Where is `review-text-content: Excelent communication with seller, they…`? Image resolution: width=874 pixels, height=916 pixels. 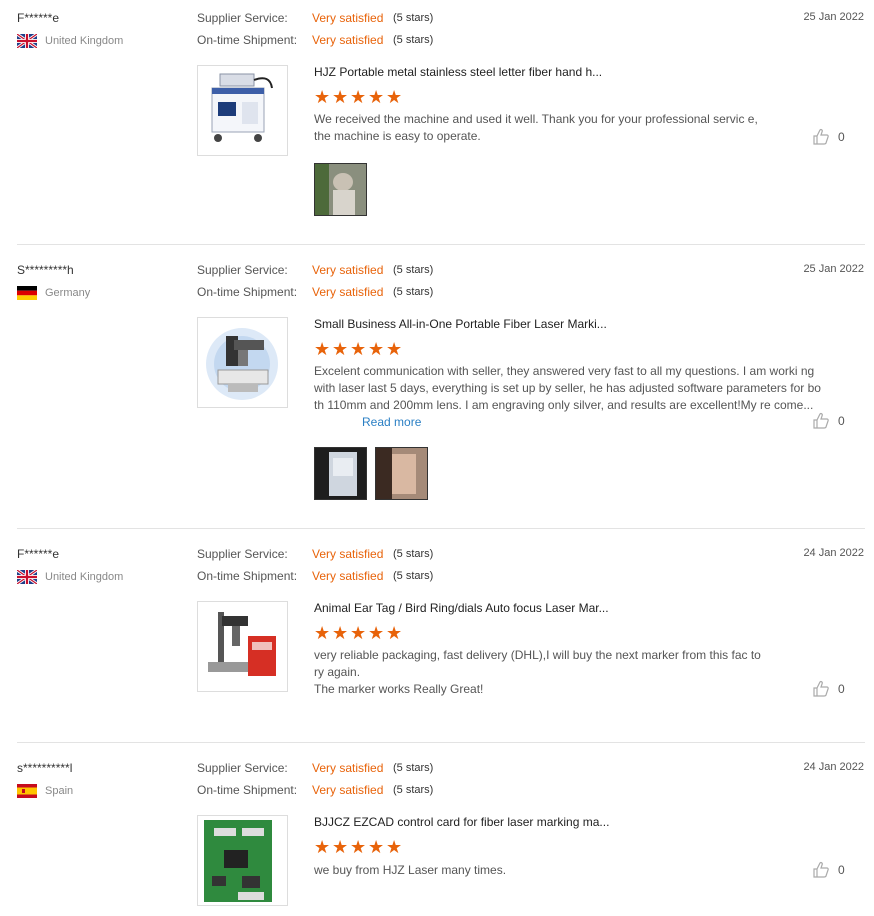
review-text-content: Excelent communication with seller, they… is located at coordinates (567, 388).